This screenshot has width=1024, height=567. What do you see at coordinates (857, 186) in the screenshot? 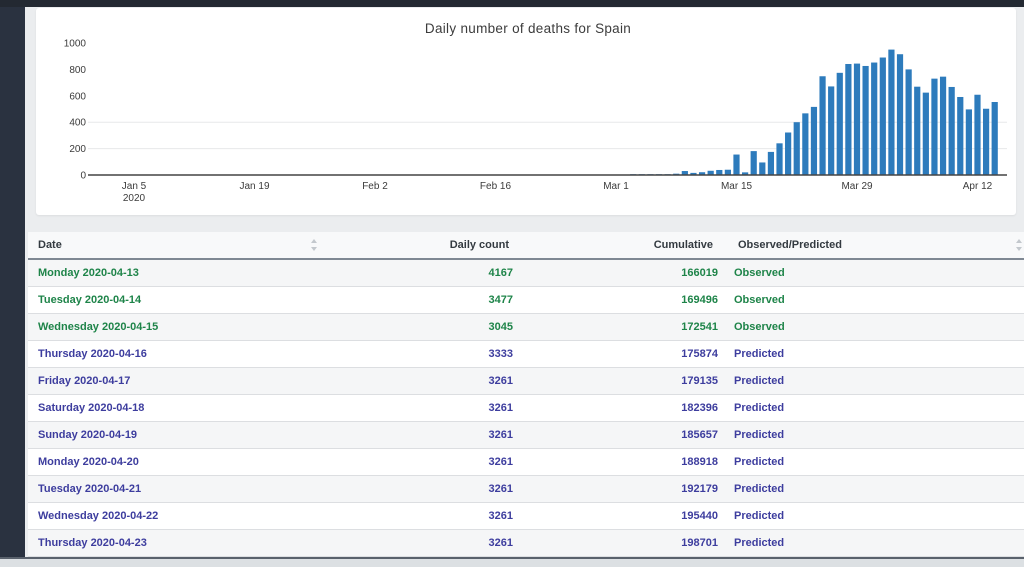
I see `x-tick-label: Mar 29` at bounding box center [857, 186].